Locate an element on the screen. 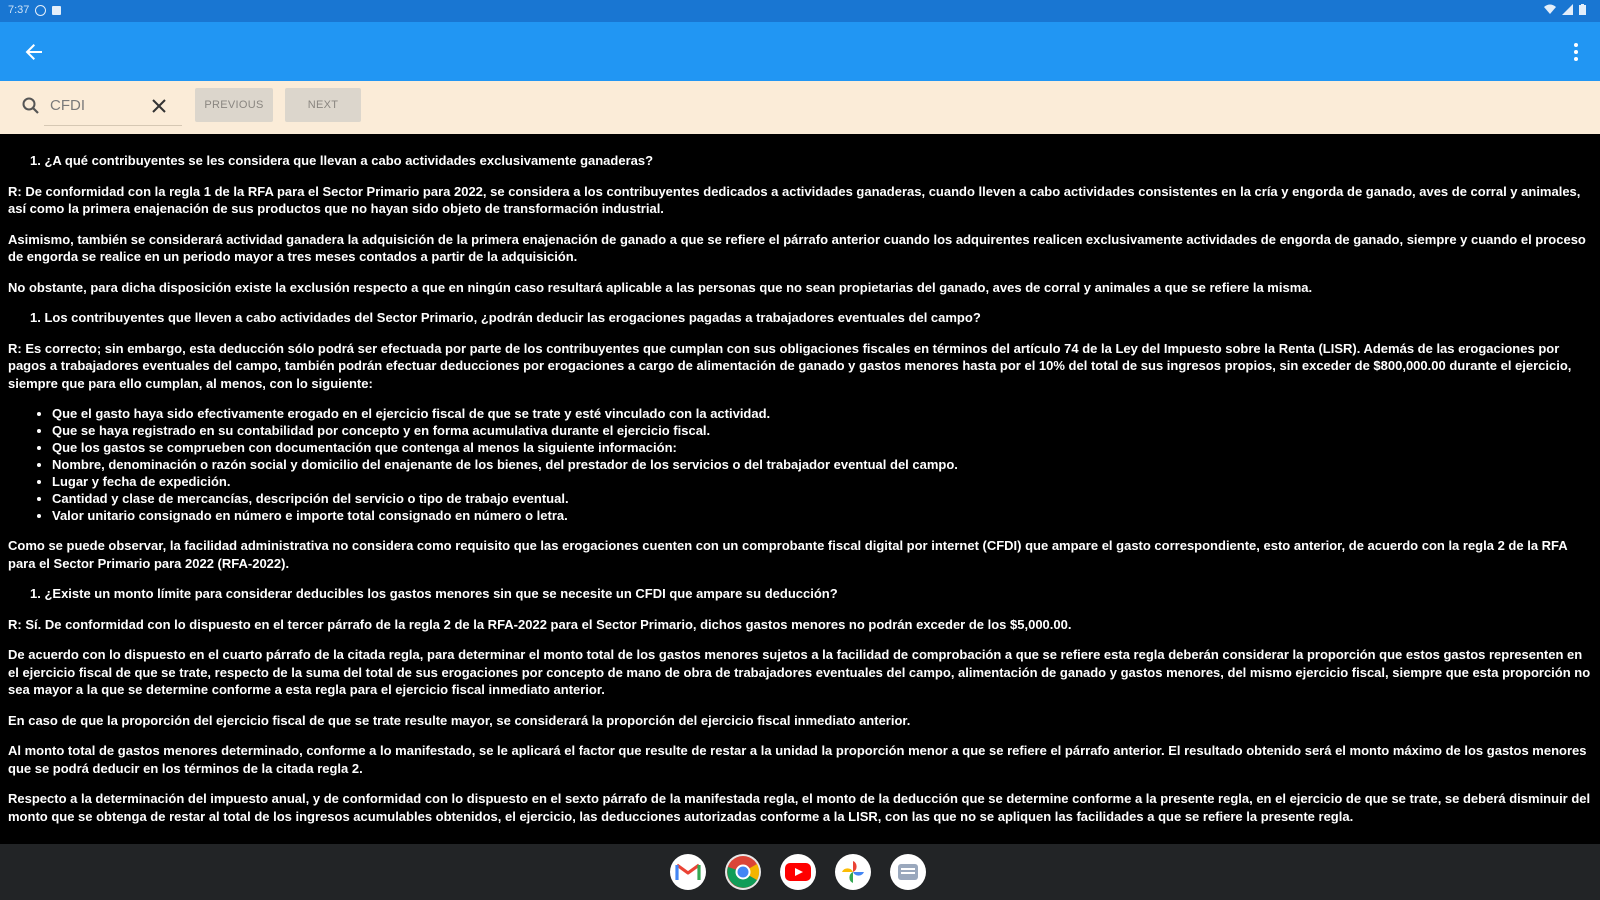  find-in-page-bar: PREVIOUS NEXT is located at coordinates (800, 107).